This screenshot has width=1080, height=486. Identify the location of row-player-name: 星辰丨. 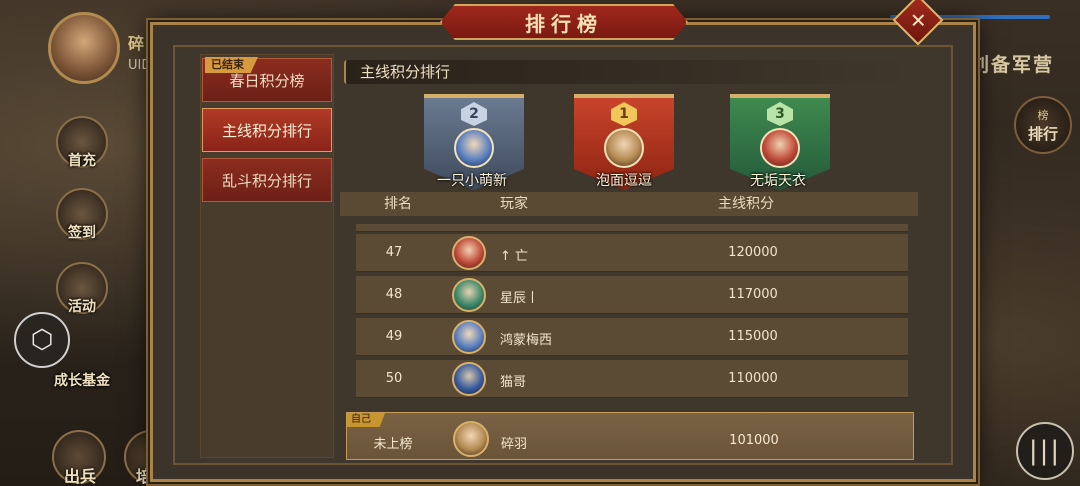
(520, 298).